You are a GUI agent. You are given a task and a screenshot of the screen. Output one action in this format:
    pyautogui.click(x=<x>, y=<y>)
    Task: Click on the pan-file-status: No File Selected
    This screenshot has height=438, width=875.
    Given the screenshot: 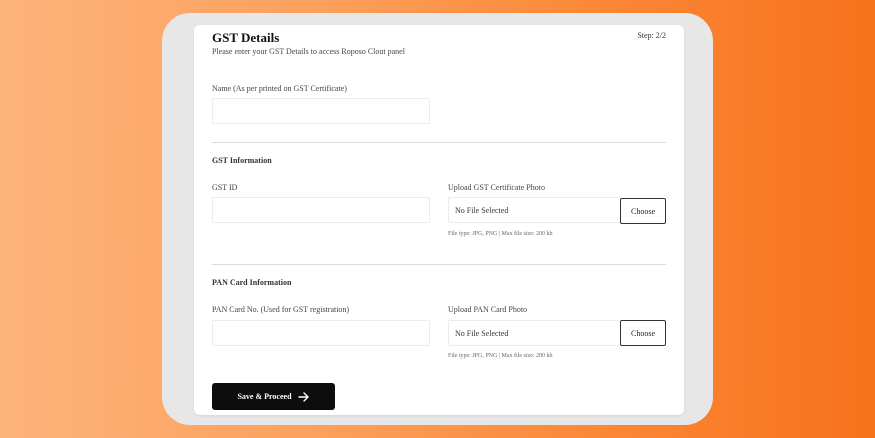 What is the action you would take?
    pyautogui.click(x=482, y=333)
    